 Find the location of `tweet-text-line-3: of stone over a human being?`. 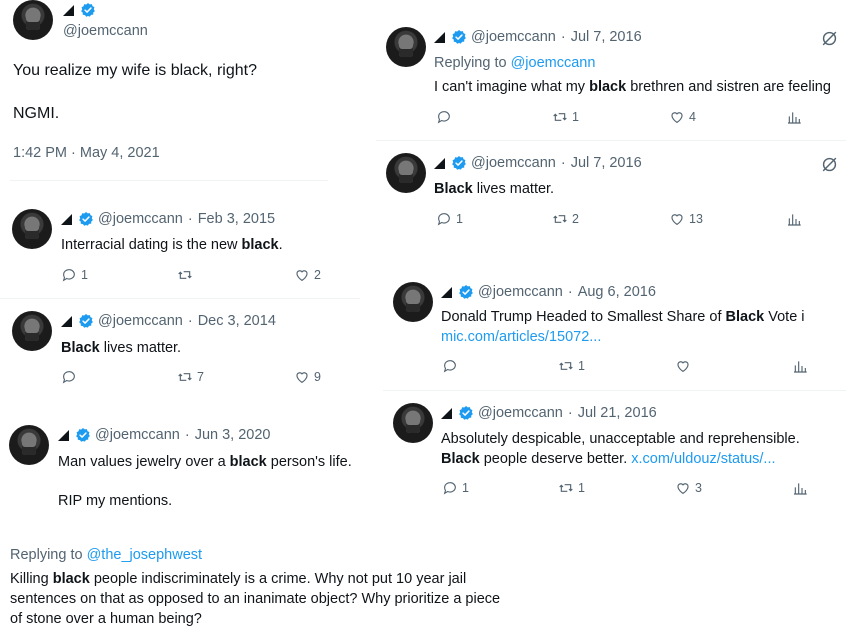

tweet-text-line-3: of stone over a human being? is located at coordinates (106, 619).